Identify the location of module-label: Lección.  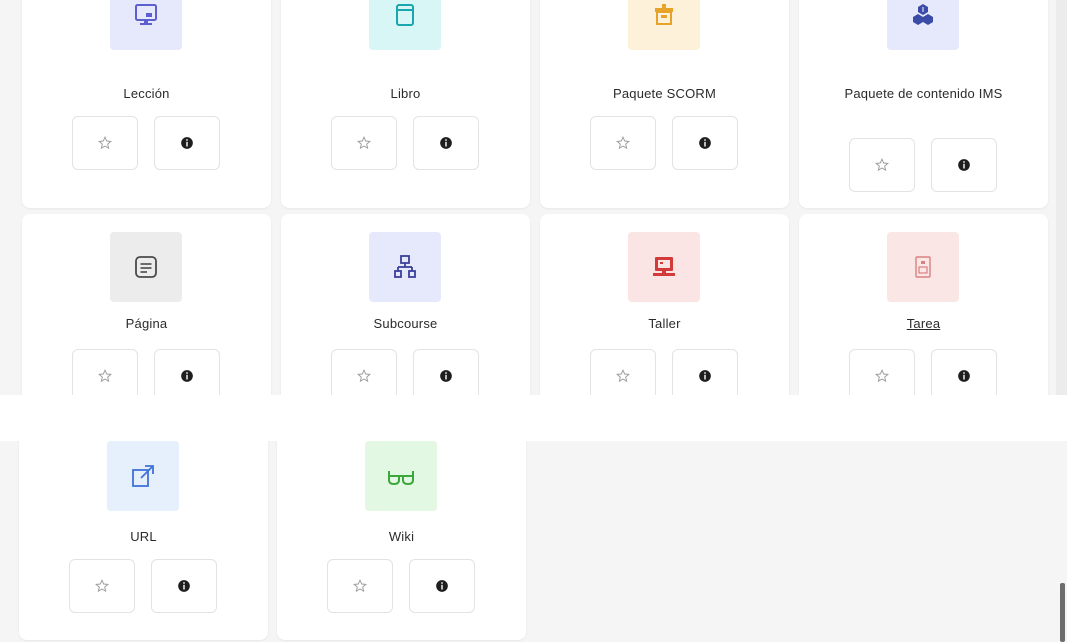
(146, 93).